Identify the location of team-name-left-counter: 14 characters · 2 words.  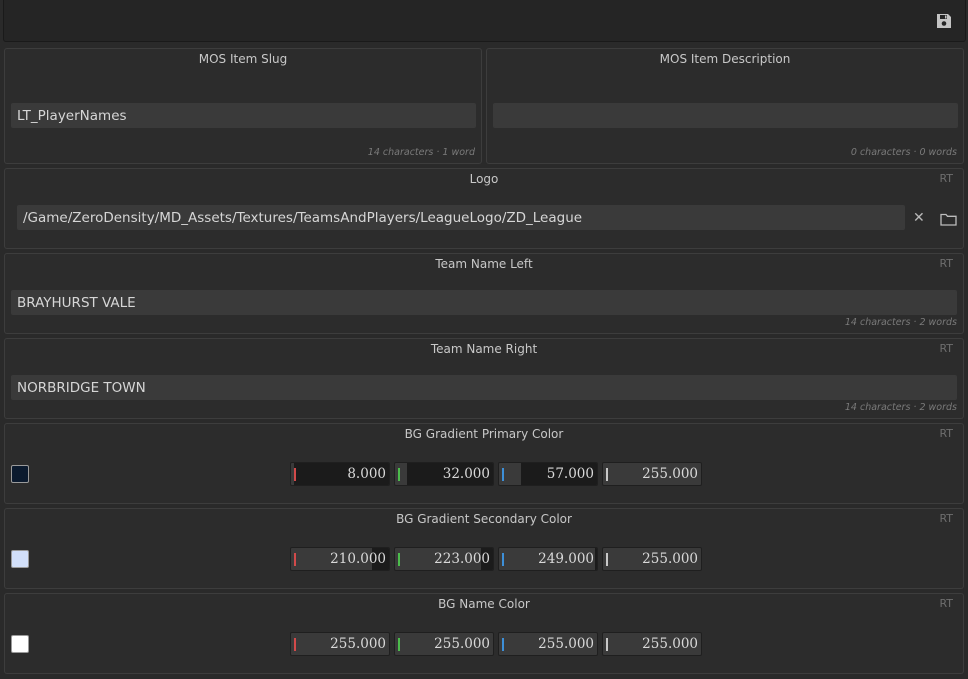
(900, 322).